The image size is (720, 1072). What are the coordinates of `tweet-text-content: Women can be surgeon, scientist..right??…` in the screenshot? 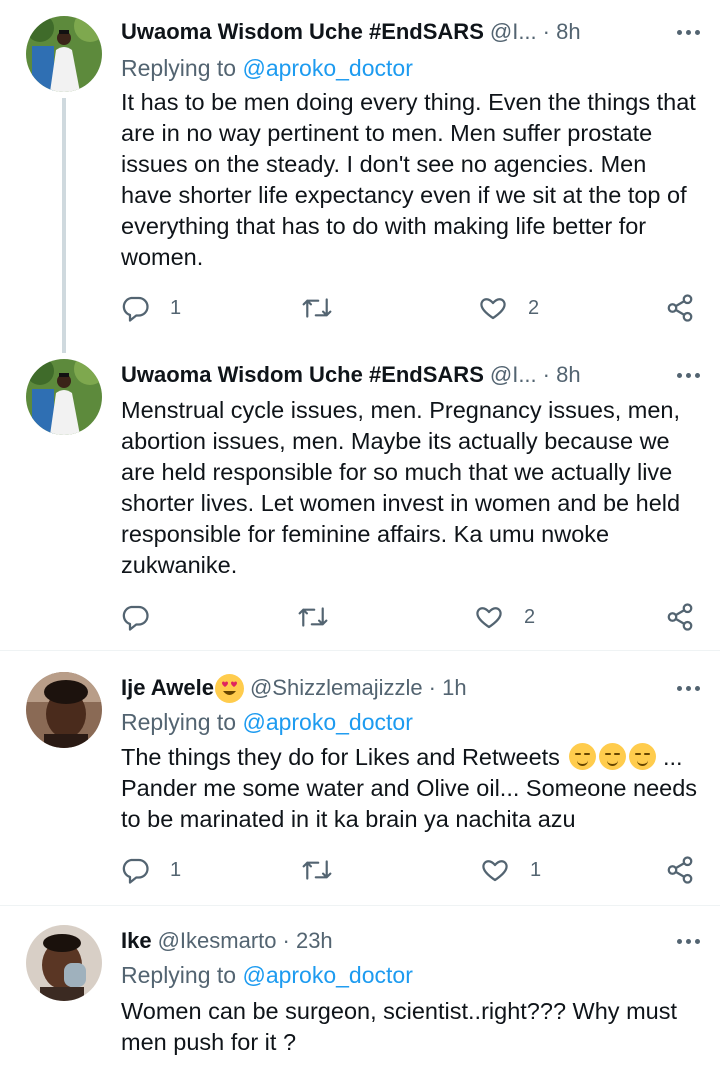 It's located at (399, 1026).